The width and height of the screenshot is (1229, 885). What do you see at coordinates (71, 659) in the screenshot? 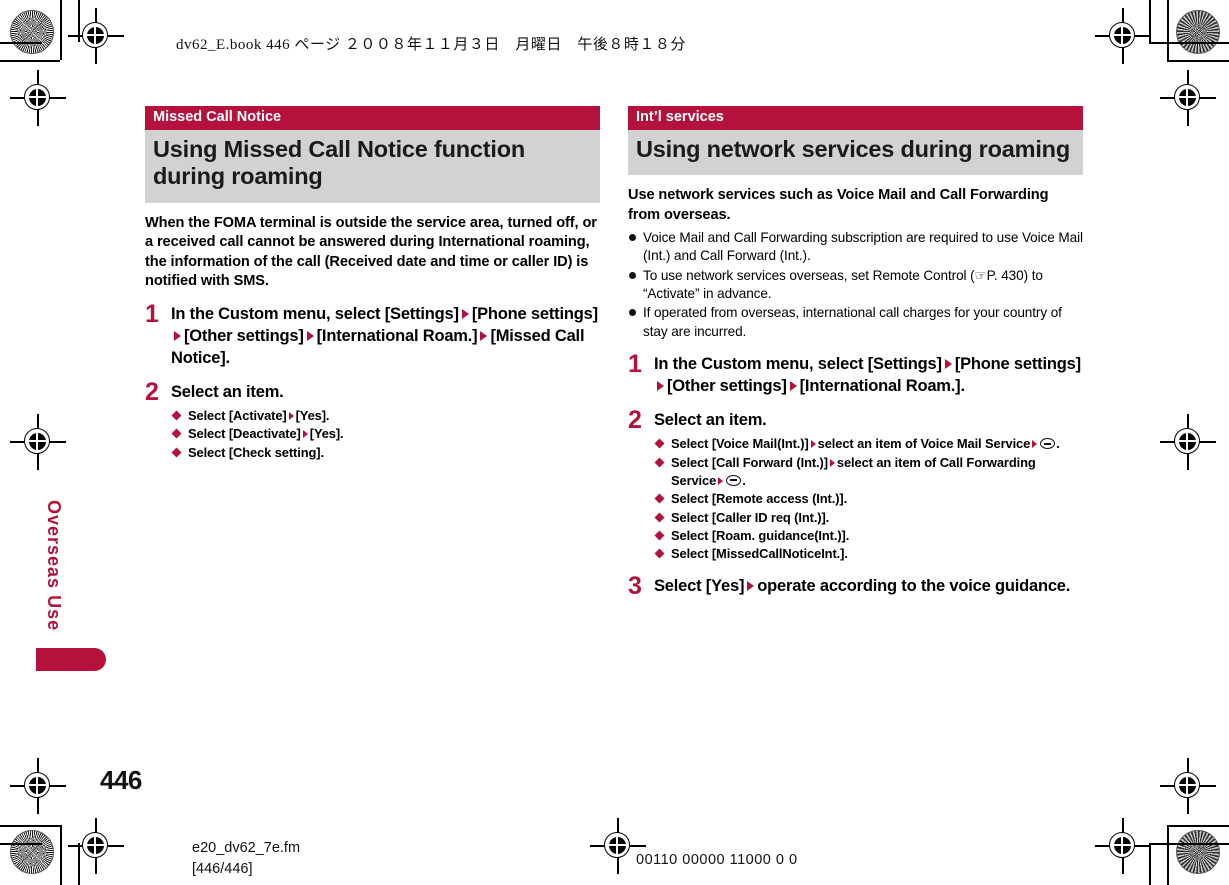
I see `side-tab-marker` at bounding box center [71, 659].